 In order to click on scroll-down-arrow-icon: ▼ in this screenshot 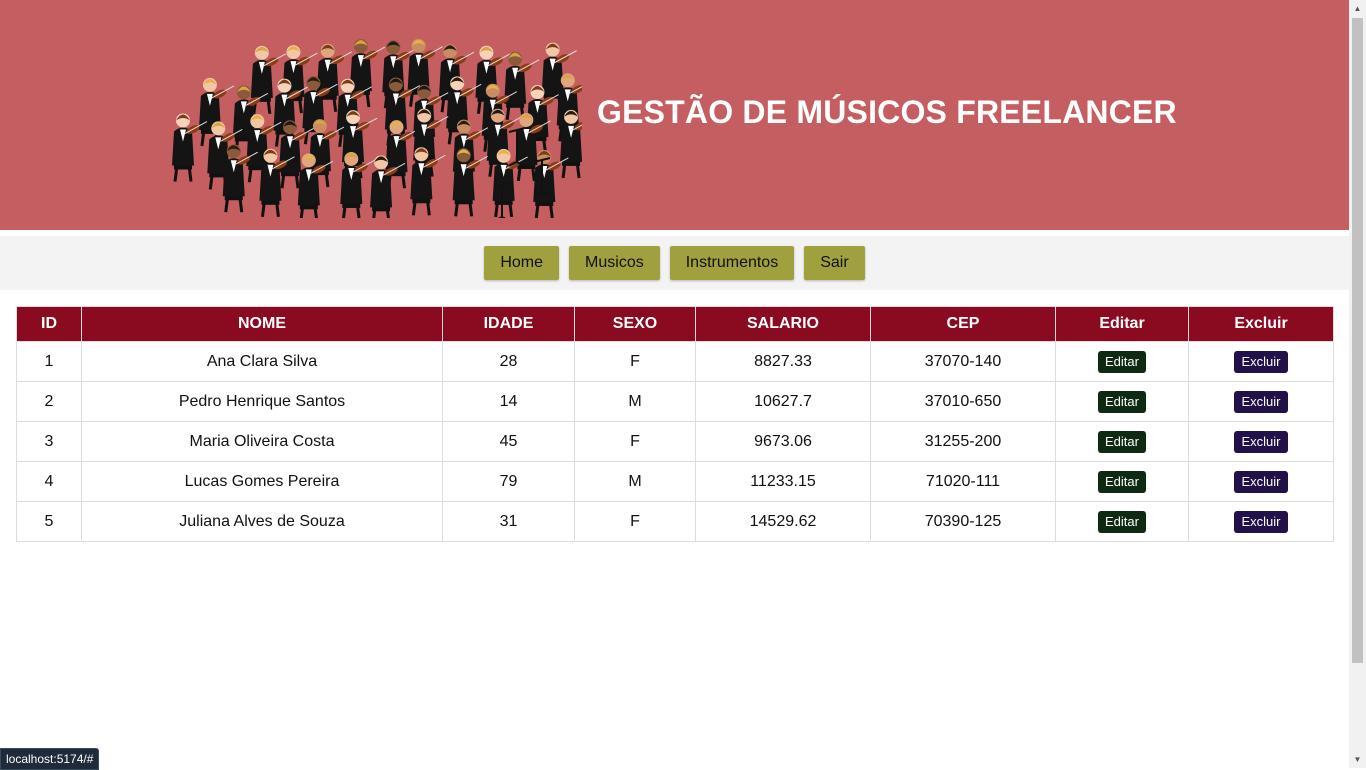, I will do `click(1357, 759)`.